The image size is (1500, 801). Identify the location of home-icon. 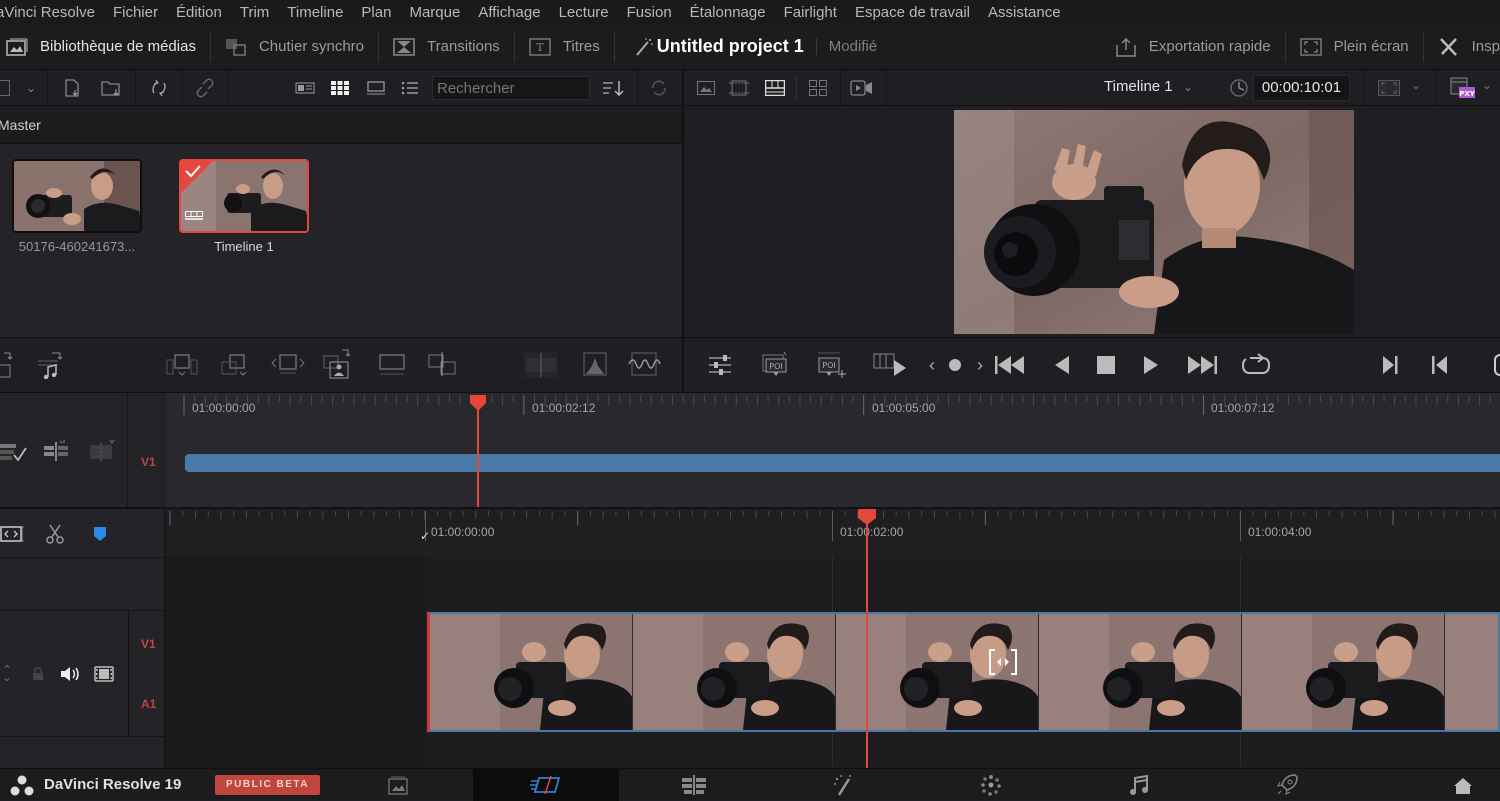
(1463, 786).